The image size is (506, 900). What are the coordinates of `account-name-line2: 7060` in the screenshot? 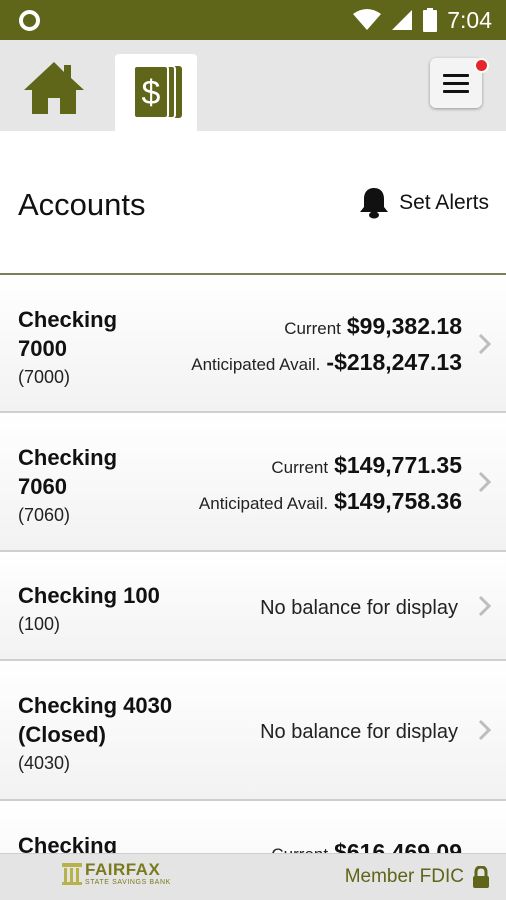 It's located at (42, 486).